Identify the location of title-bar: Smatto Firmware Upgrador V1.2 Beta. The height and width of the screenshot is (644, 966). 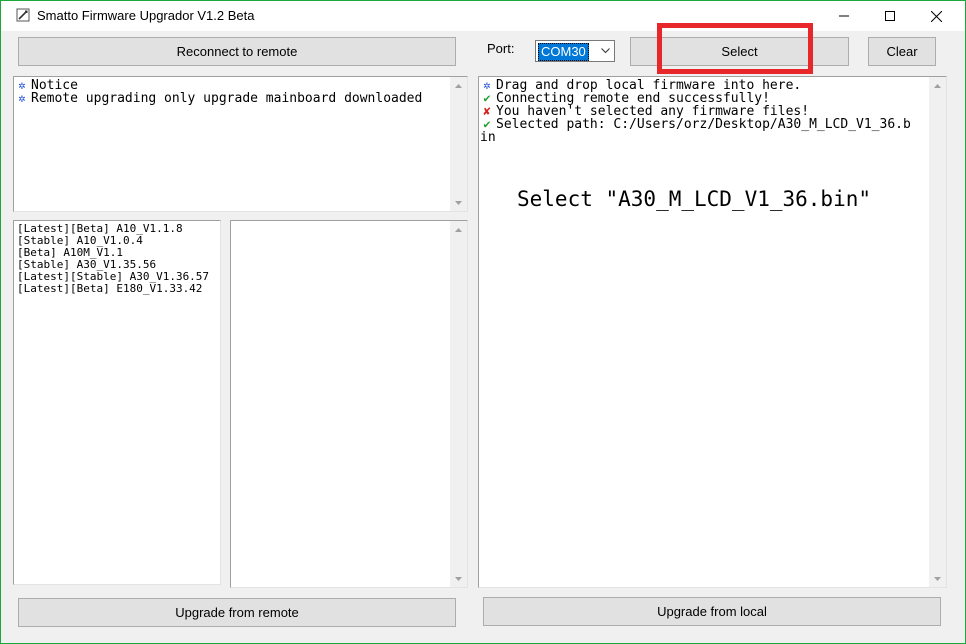
(483, 16).